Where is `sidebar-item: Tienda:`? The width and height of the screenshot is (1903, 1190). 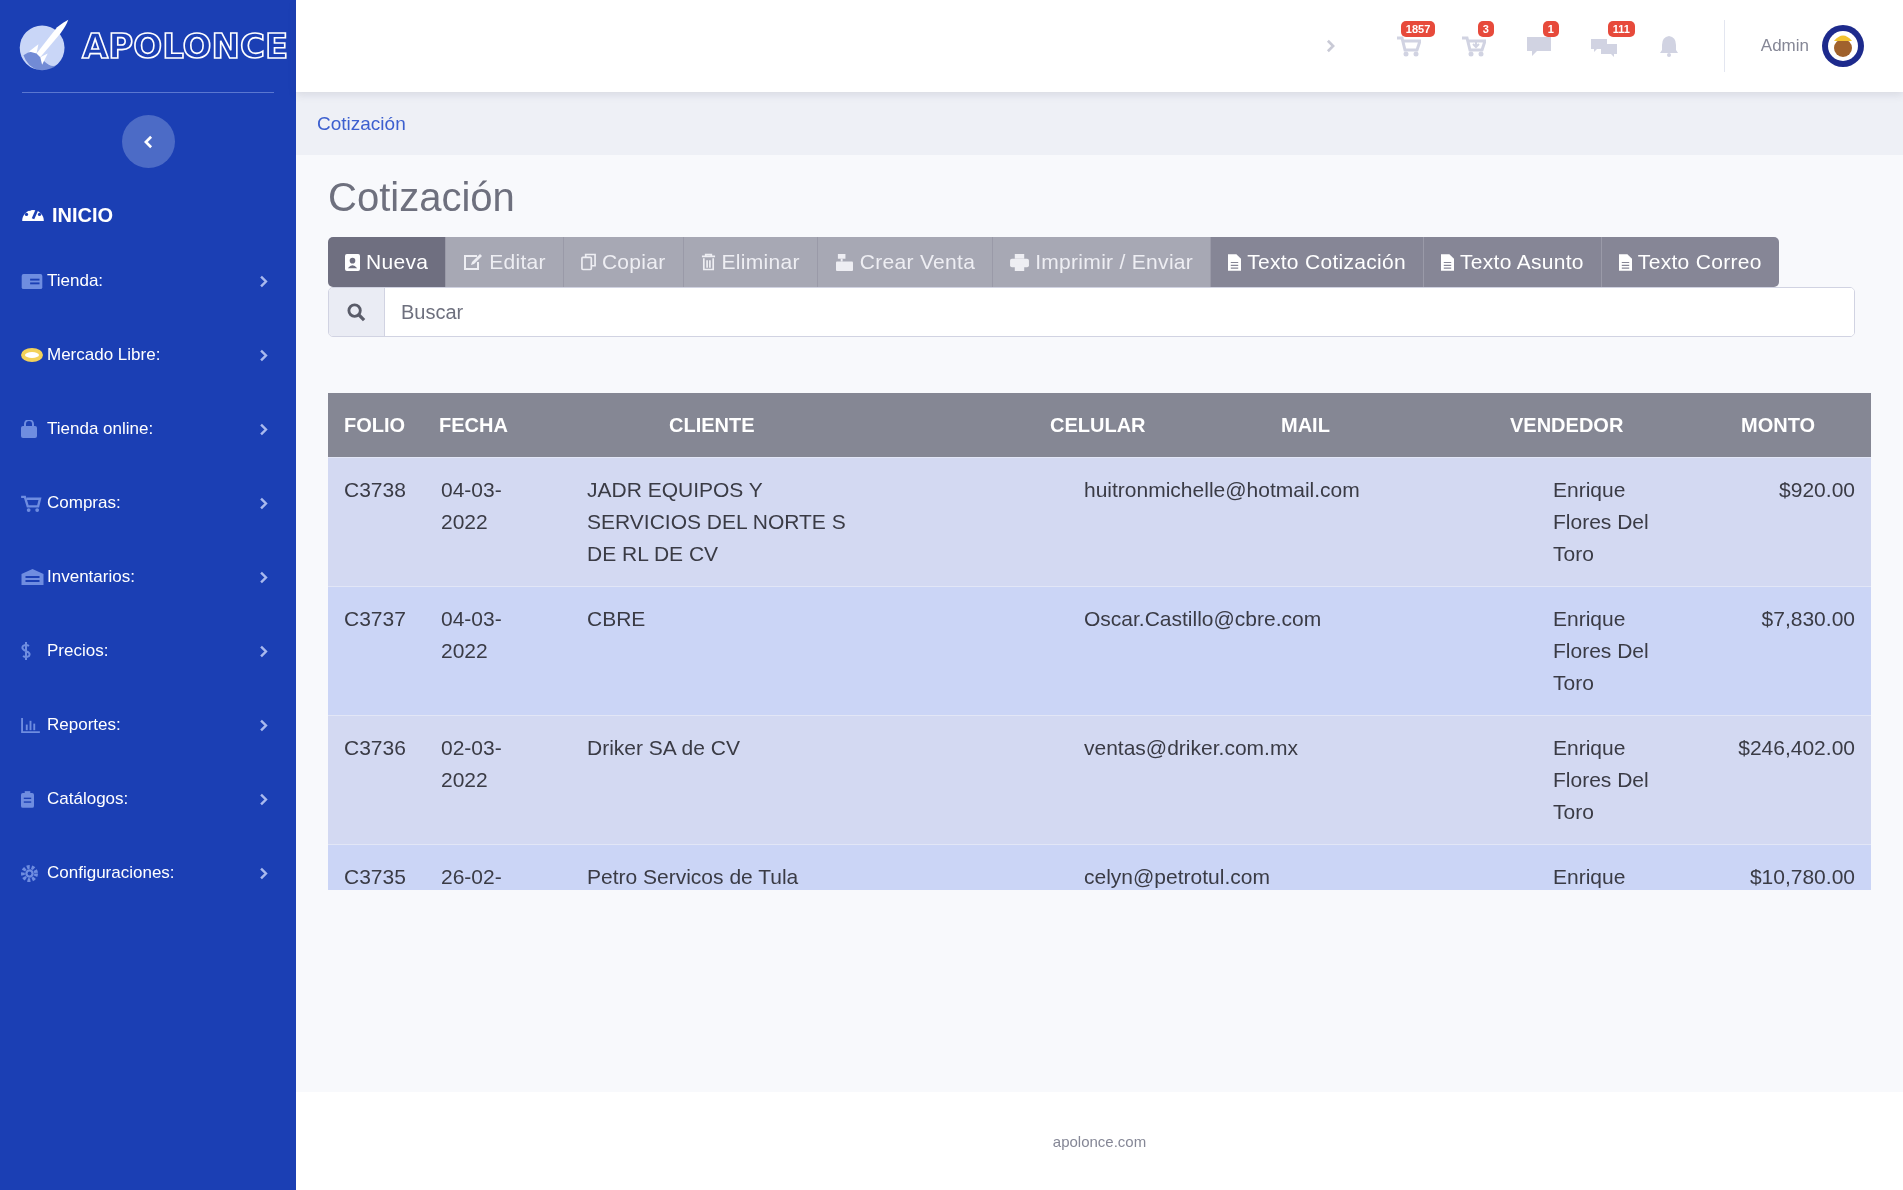
sidebar-item: Tienda: is located at coordinates (148, 281).